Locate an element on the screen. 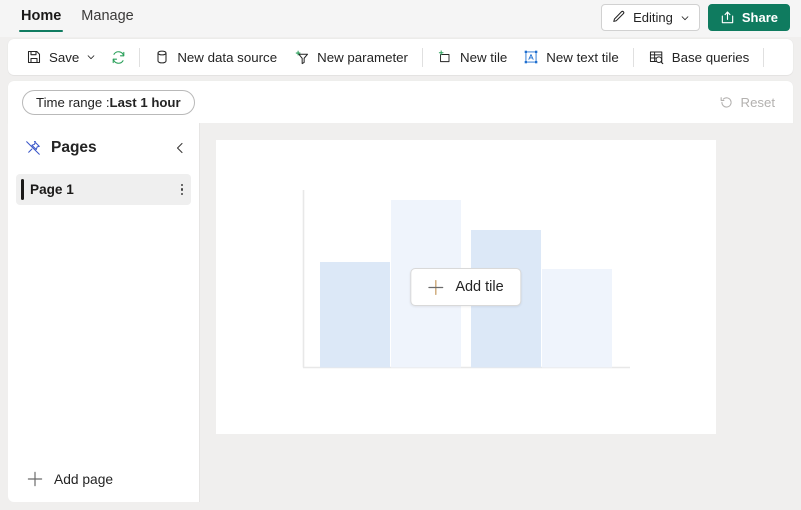 This screenshot has height=510, width=801. new-parameter-button: New parameter is located at coordinates (350, 57).